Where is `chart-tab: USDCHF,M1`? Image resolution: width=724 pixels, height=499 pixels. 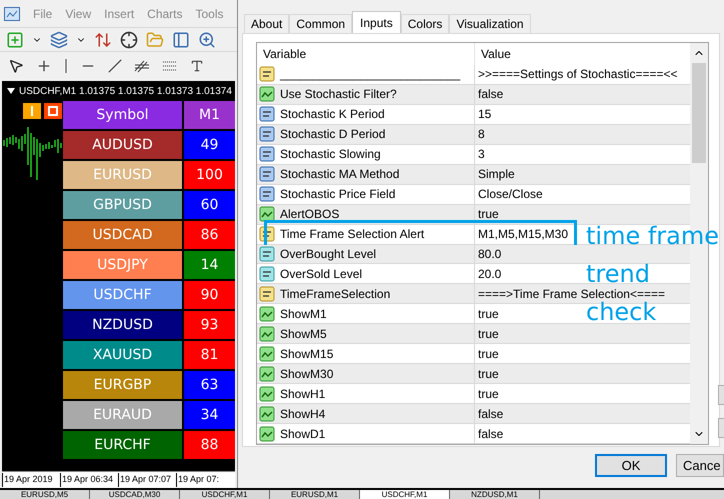 chart-tab: USDCHF,M1 is located at coordinates (405, 494).